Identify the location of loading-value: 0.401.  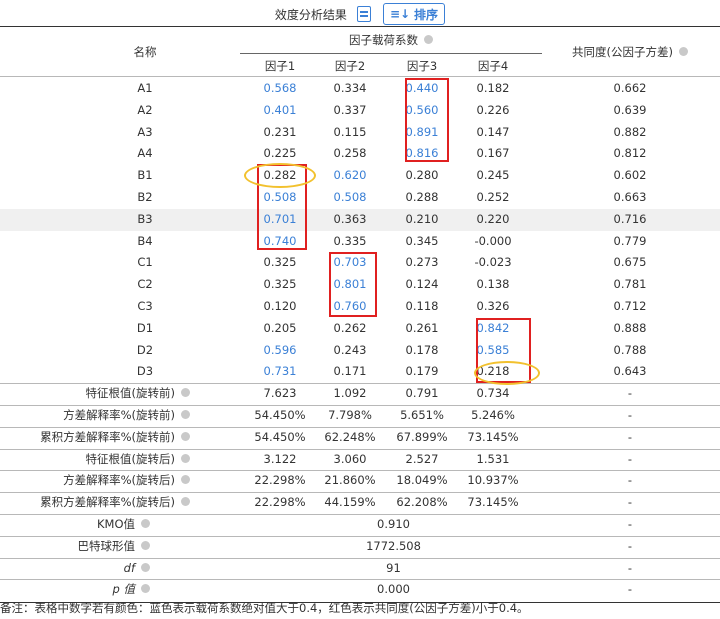
(280, 109).